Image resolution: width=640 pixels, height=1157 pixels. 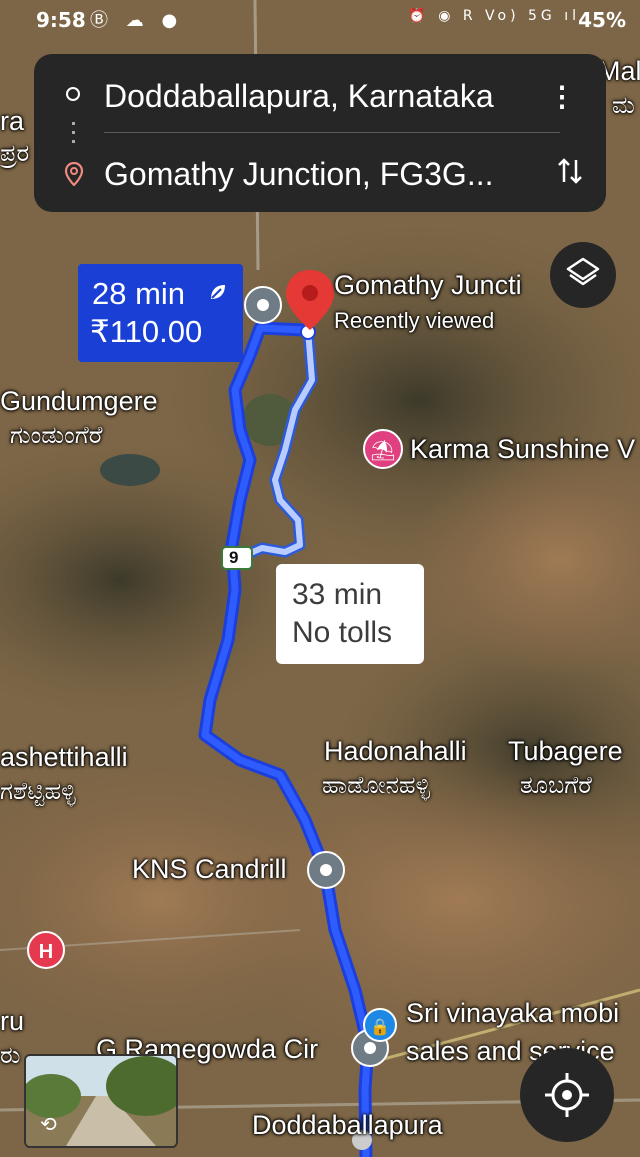 What do you see at coordinates (565, 751) in the screenshot?
I see `place-tubagere: Tubagere` at bounding box center [565, 751].